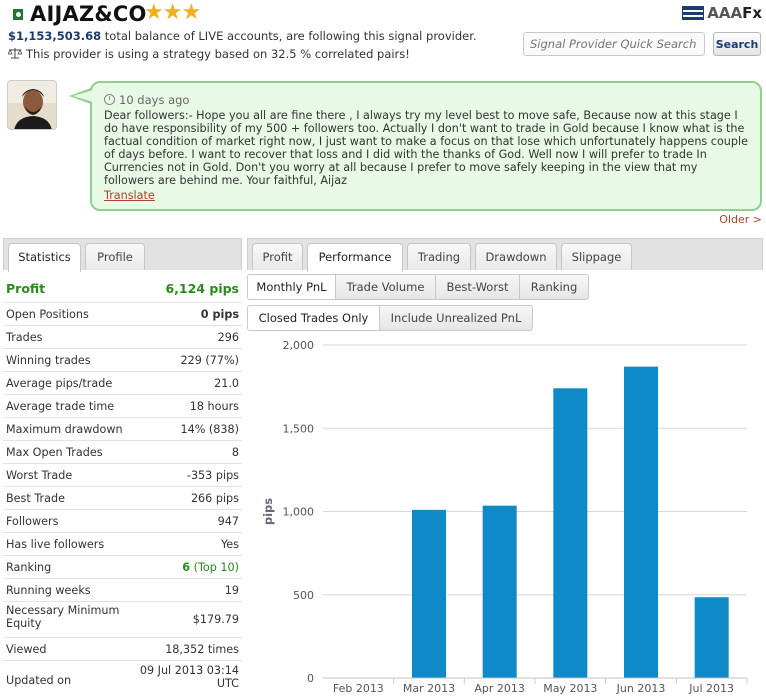 Image resolution: width=766 pixels, height=696 pixels. I want to click on stat-row-running-weeks: Running weeks 19, so click(122, 590).